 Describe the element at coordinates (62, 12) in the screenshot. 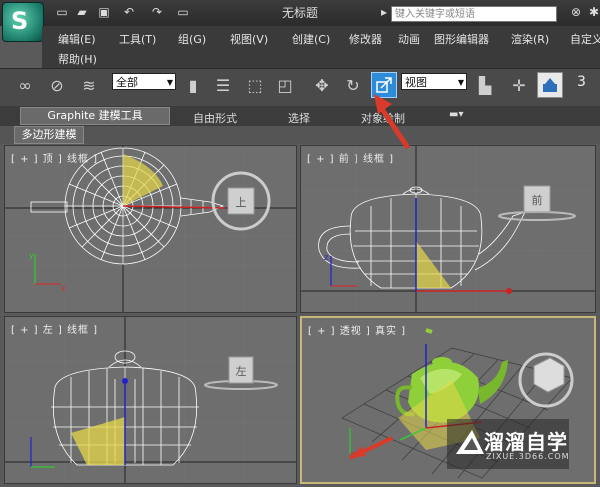

I see `new-file-icon: ▭` at that location.